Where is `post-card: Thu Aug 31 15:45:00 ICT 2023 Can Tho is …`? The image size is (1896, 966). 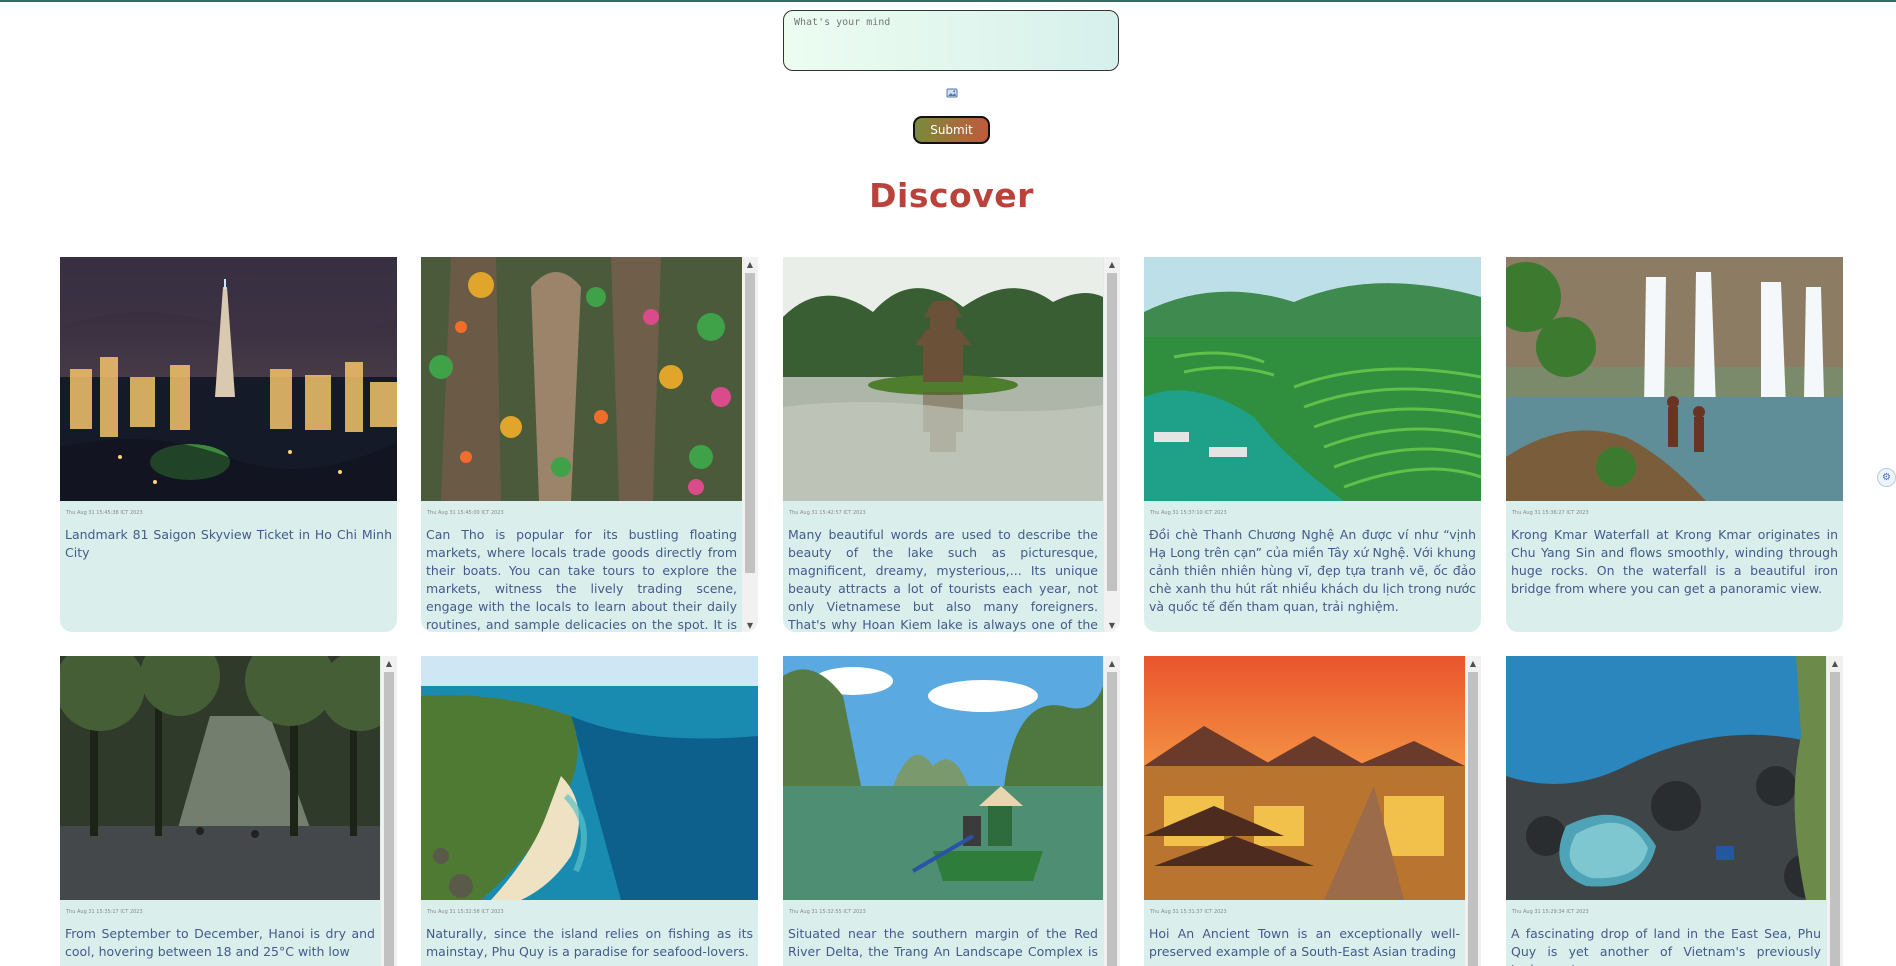 post-card: Thu Aug 31 15:45:00 ICT 2023 Can Tho is … is located at coordinates (589, 444).